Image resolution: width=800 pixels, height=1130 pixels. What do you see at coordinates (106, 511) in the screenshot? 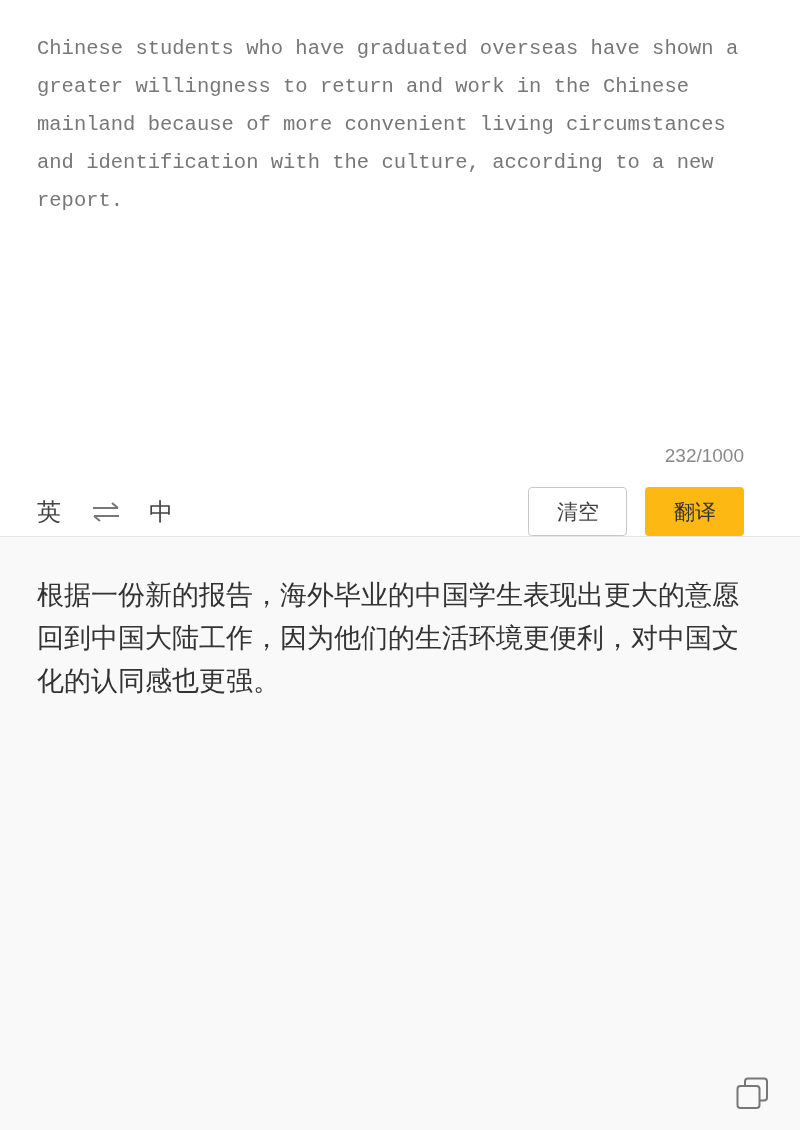
I see `swap-icon` at bounding box center [106, 511].